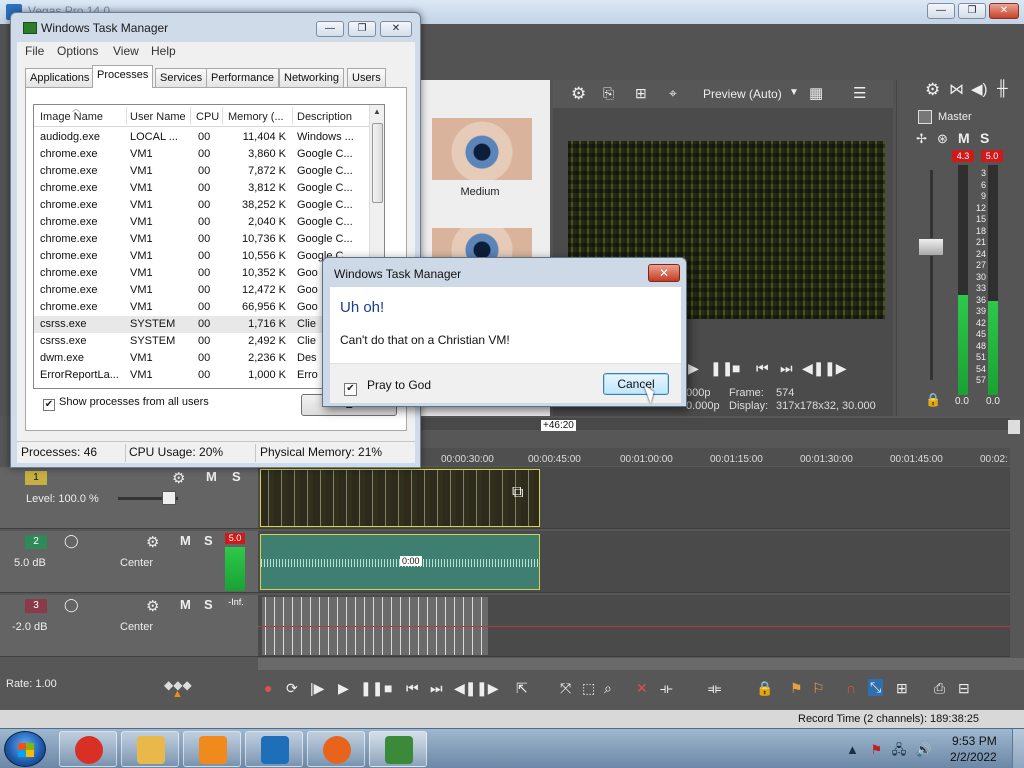 The height and width of the screenshot is (768, 1024). Describe the element at coordinates (816, 93) in the screenshot. I see `grid-icon: ▦` at that location.